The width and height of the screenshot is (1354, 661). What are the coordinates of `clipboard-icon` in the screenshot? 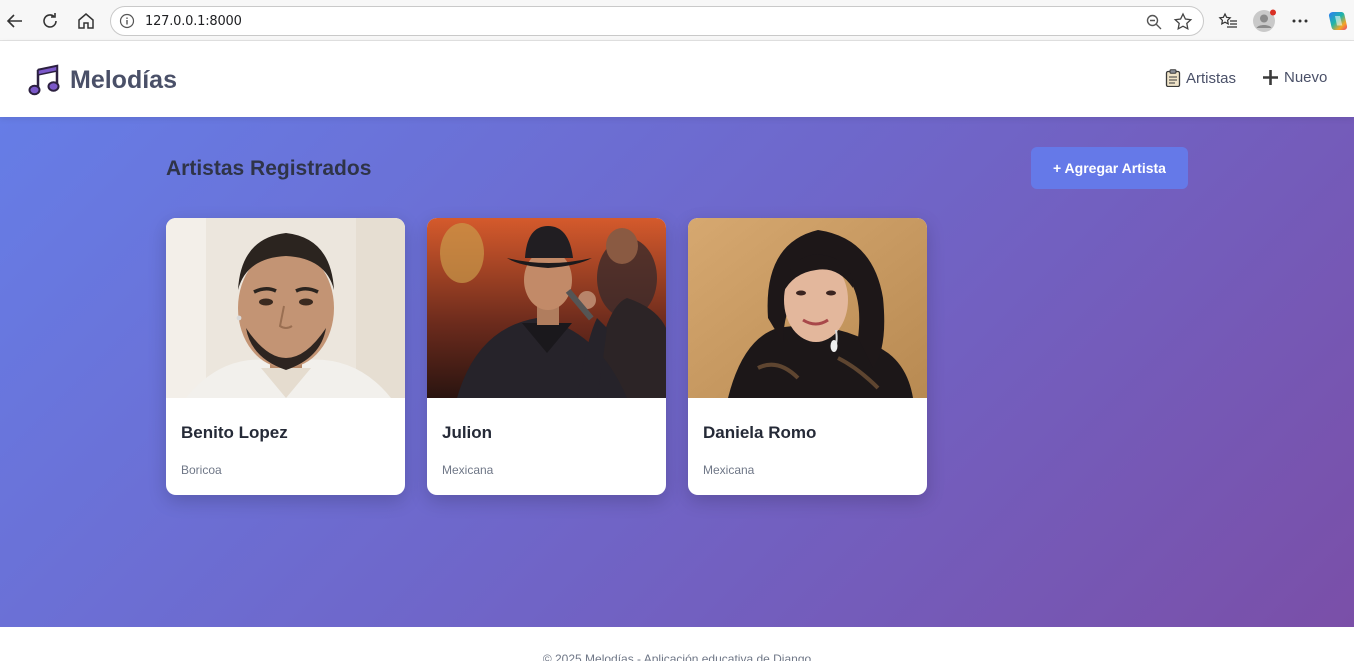 It's located at (1173, 78).